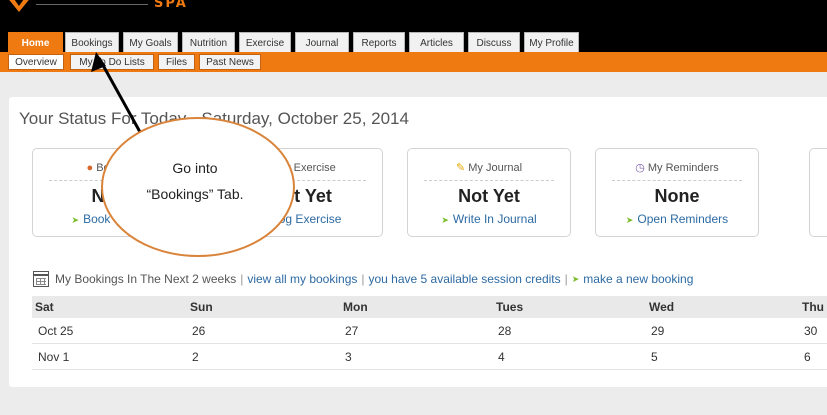  What do you see at coordinates (150, 42) in the screenshot?
I see `tab-my-goals: My Goals` at bounding box center [150, 42].